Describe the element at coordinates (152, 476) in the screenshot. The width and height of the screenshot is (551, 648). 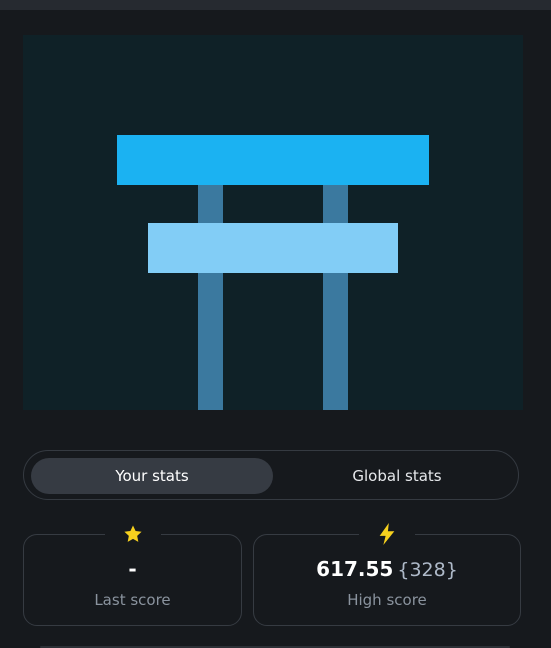
I see `tab-your-stats: Your stats` at that location.